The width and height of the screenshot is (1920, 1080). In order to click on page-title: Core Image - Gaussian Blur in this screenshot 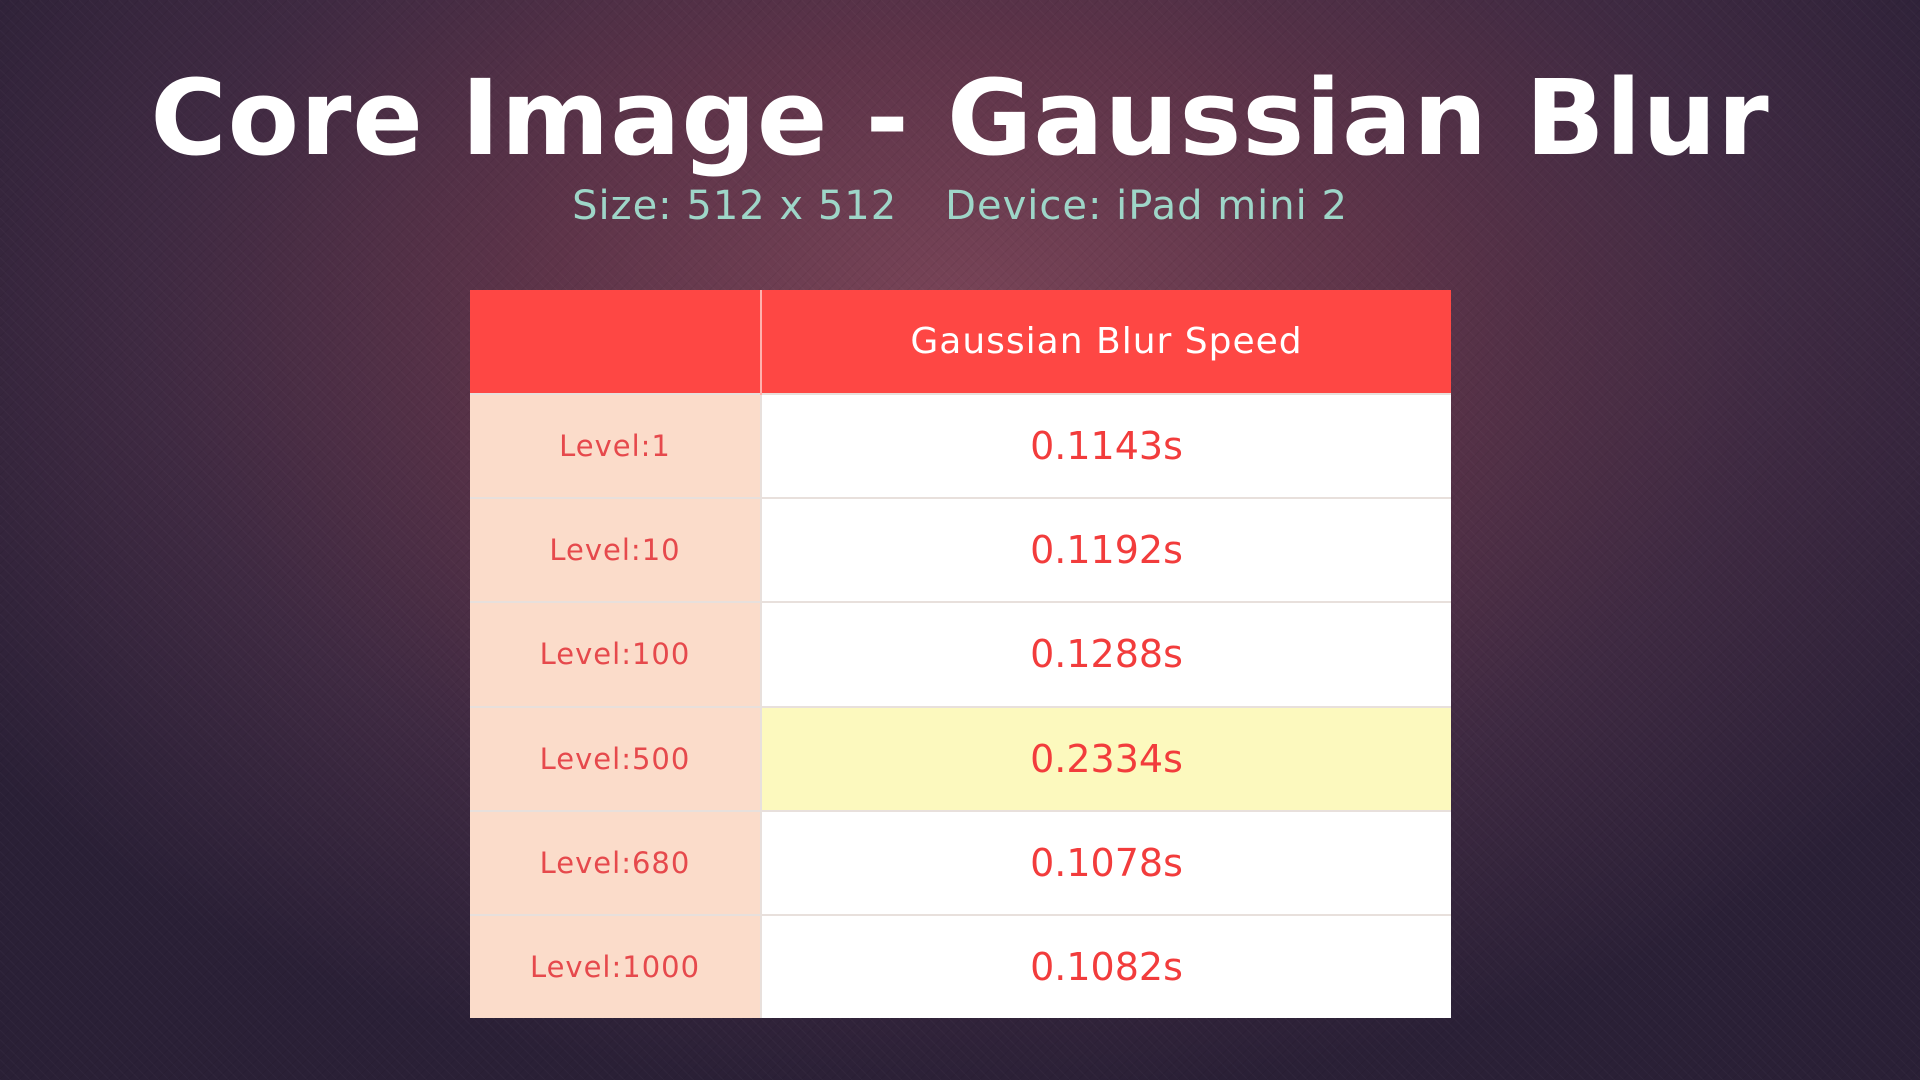, I will do `click(960, 118)`.